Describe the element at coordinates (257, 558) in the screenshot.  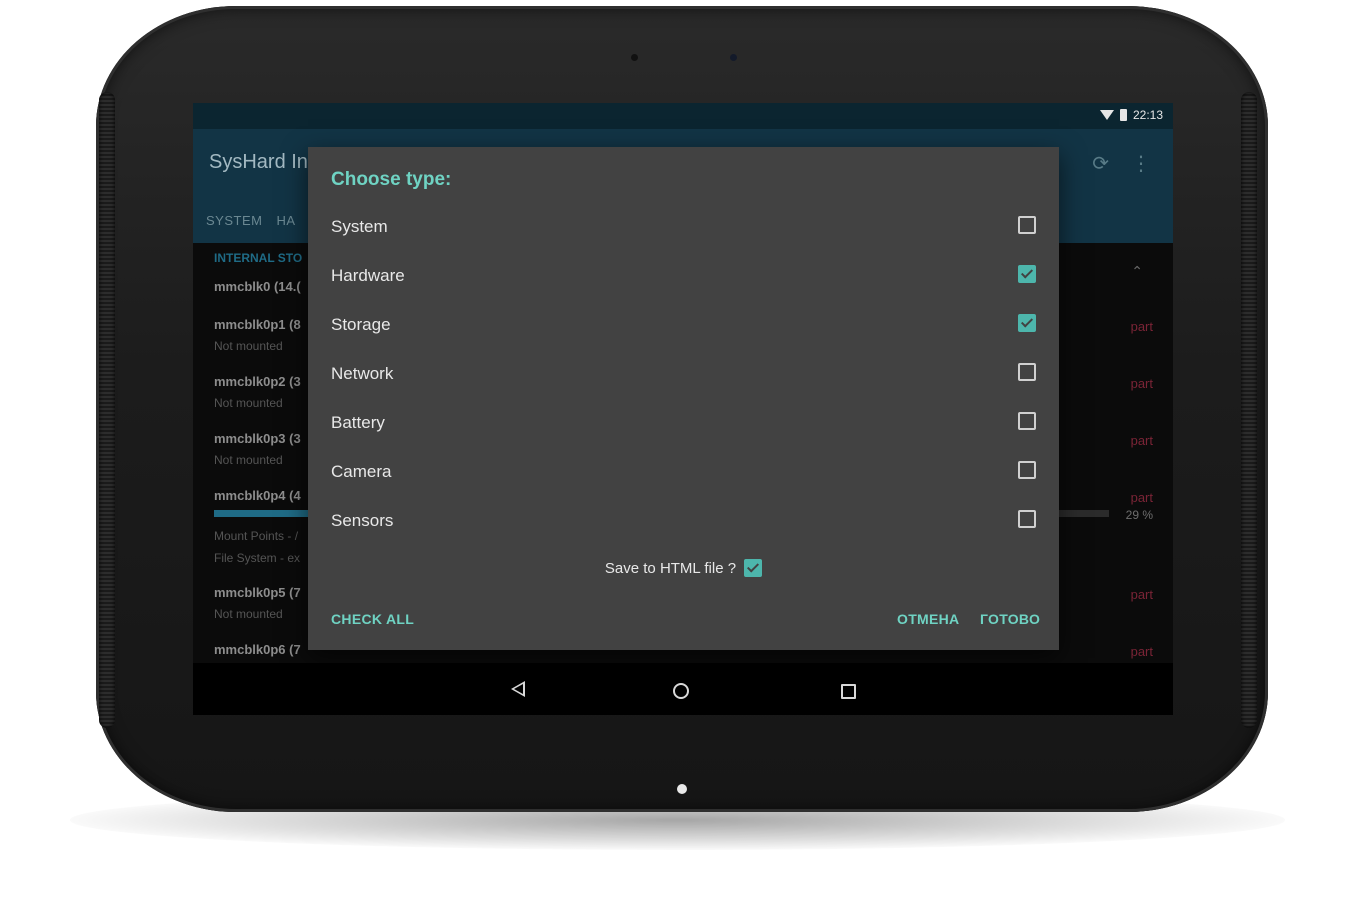
I see `list-item-sub: File System - ex` at that location.